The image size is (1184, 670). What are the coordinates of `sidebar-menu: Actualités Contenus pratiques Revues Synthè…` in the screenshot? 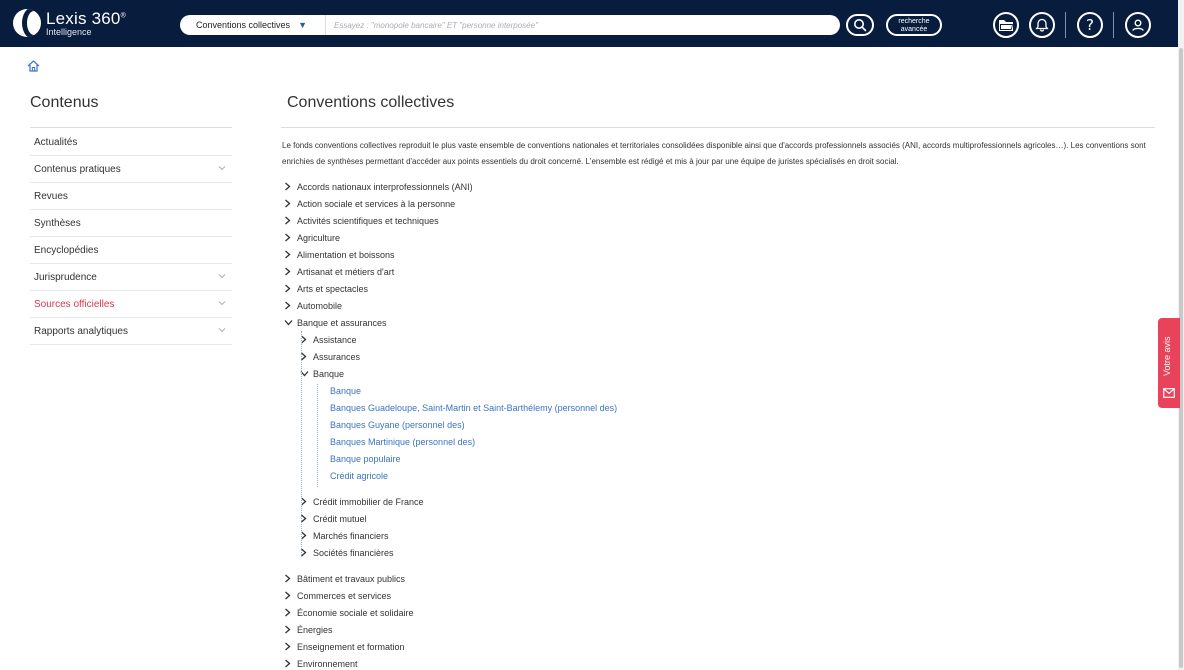 It's located at (131, 237).